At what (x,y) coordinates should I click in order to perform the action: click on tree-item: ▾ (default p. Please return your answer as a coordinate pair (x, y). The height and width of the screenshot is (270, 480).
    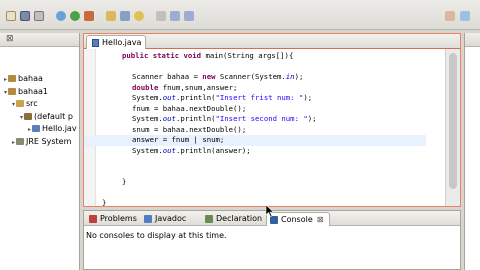
    Looking at the image, I should click on (46, 117).